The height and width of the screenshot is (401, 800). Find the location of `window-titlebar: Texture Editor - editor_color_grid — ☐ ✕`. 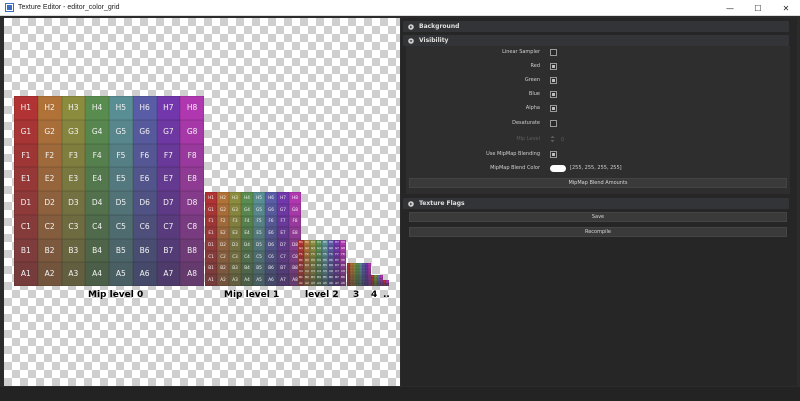

window-titlebar: Texture Editor - editor_color_grid — ☐ ✕ is located at coordinates (400, 8).